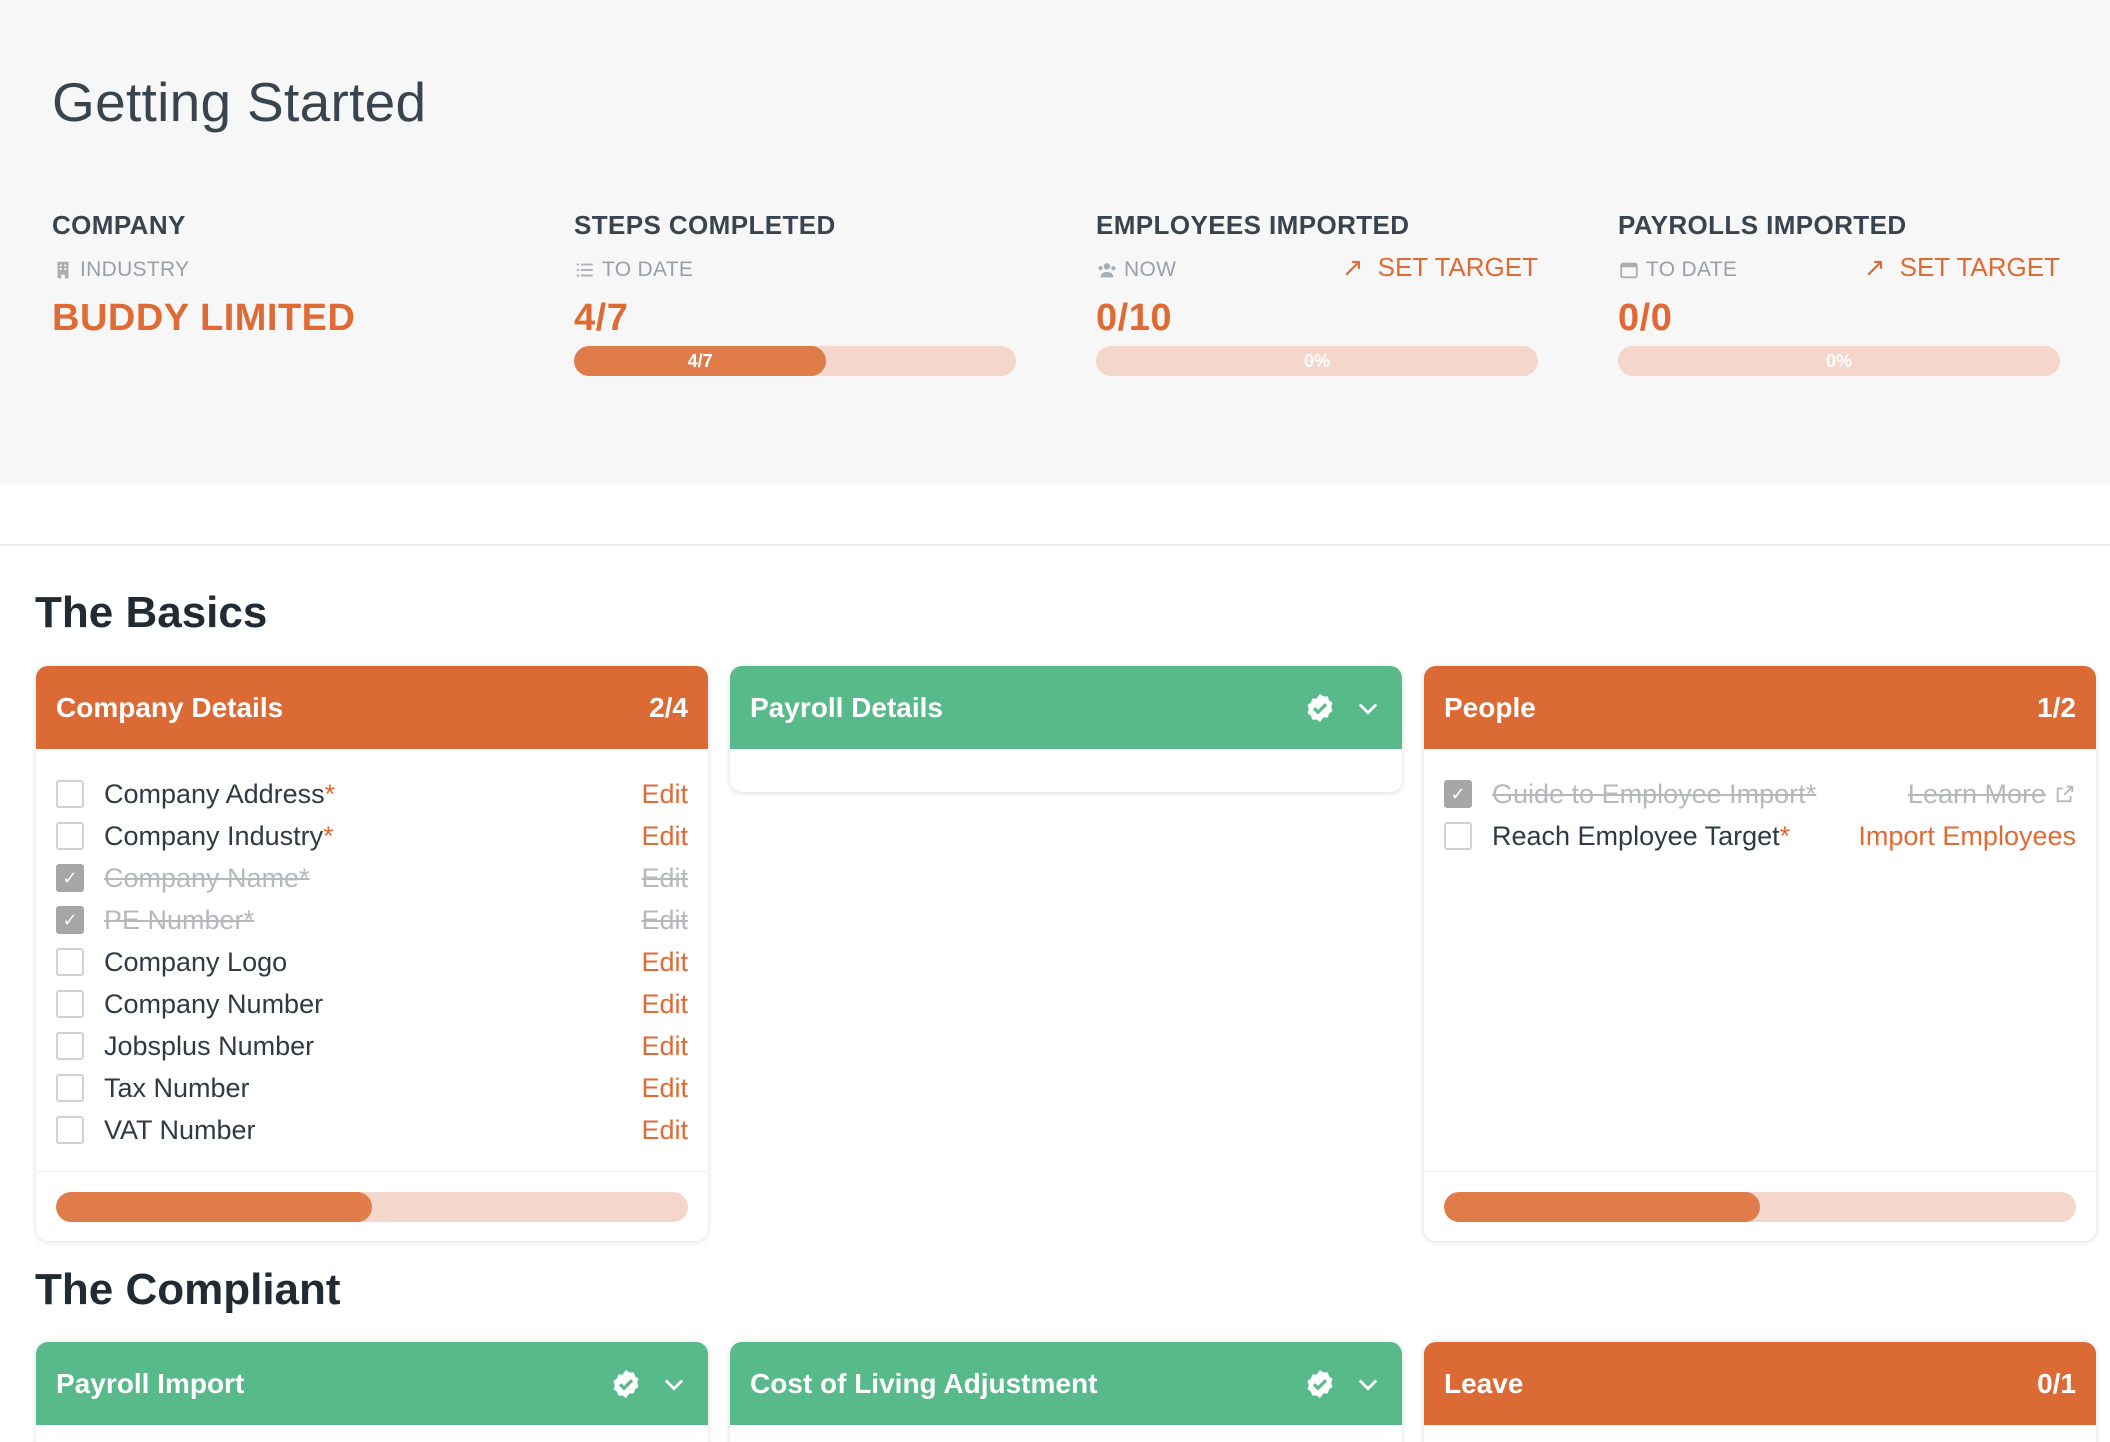 The width and height of the screenshot is (2110, 1442). Describe the element at coordinates (1484, 1383) in the screenshot. I see `leave-title: Leave` at that location.